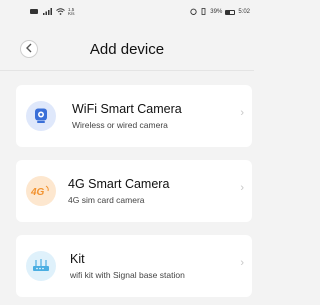  What do you see at coordinates (193, 12) in the screenshot?
I see `alarm-icon` at bounding box center [193, 12].